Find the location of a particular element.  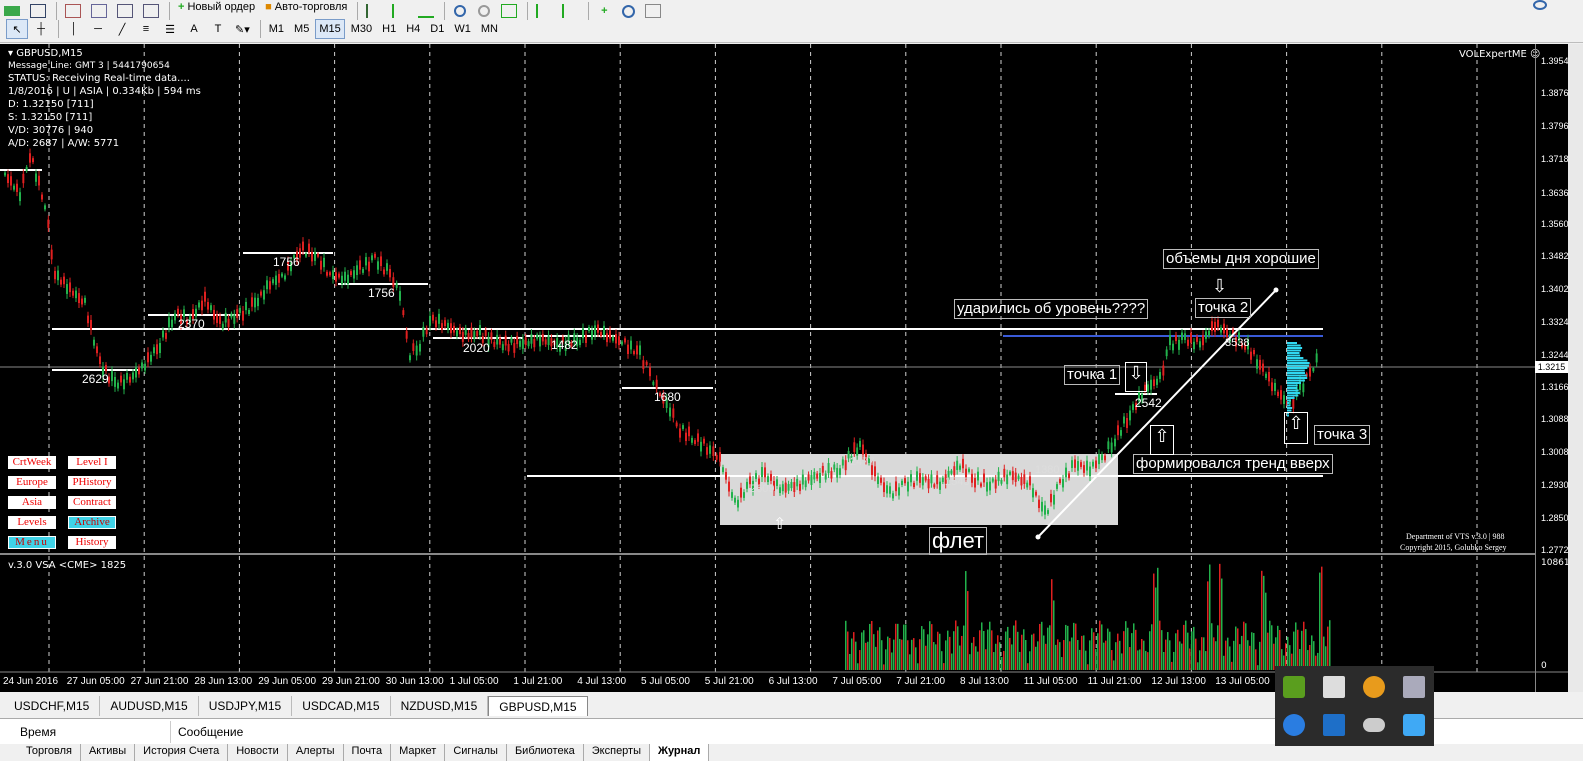

tab-usdcad: USDCAD,M15 is located at coordinates (341, 706).